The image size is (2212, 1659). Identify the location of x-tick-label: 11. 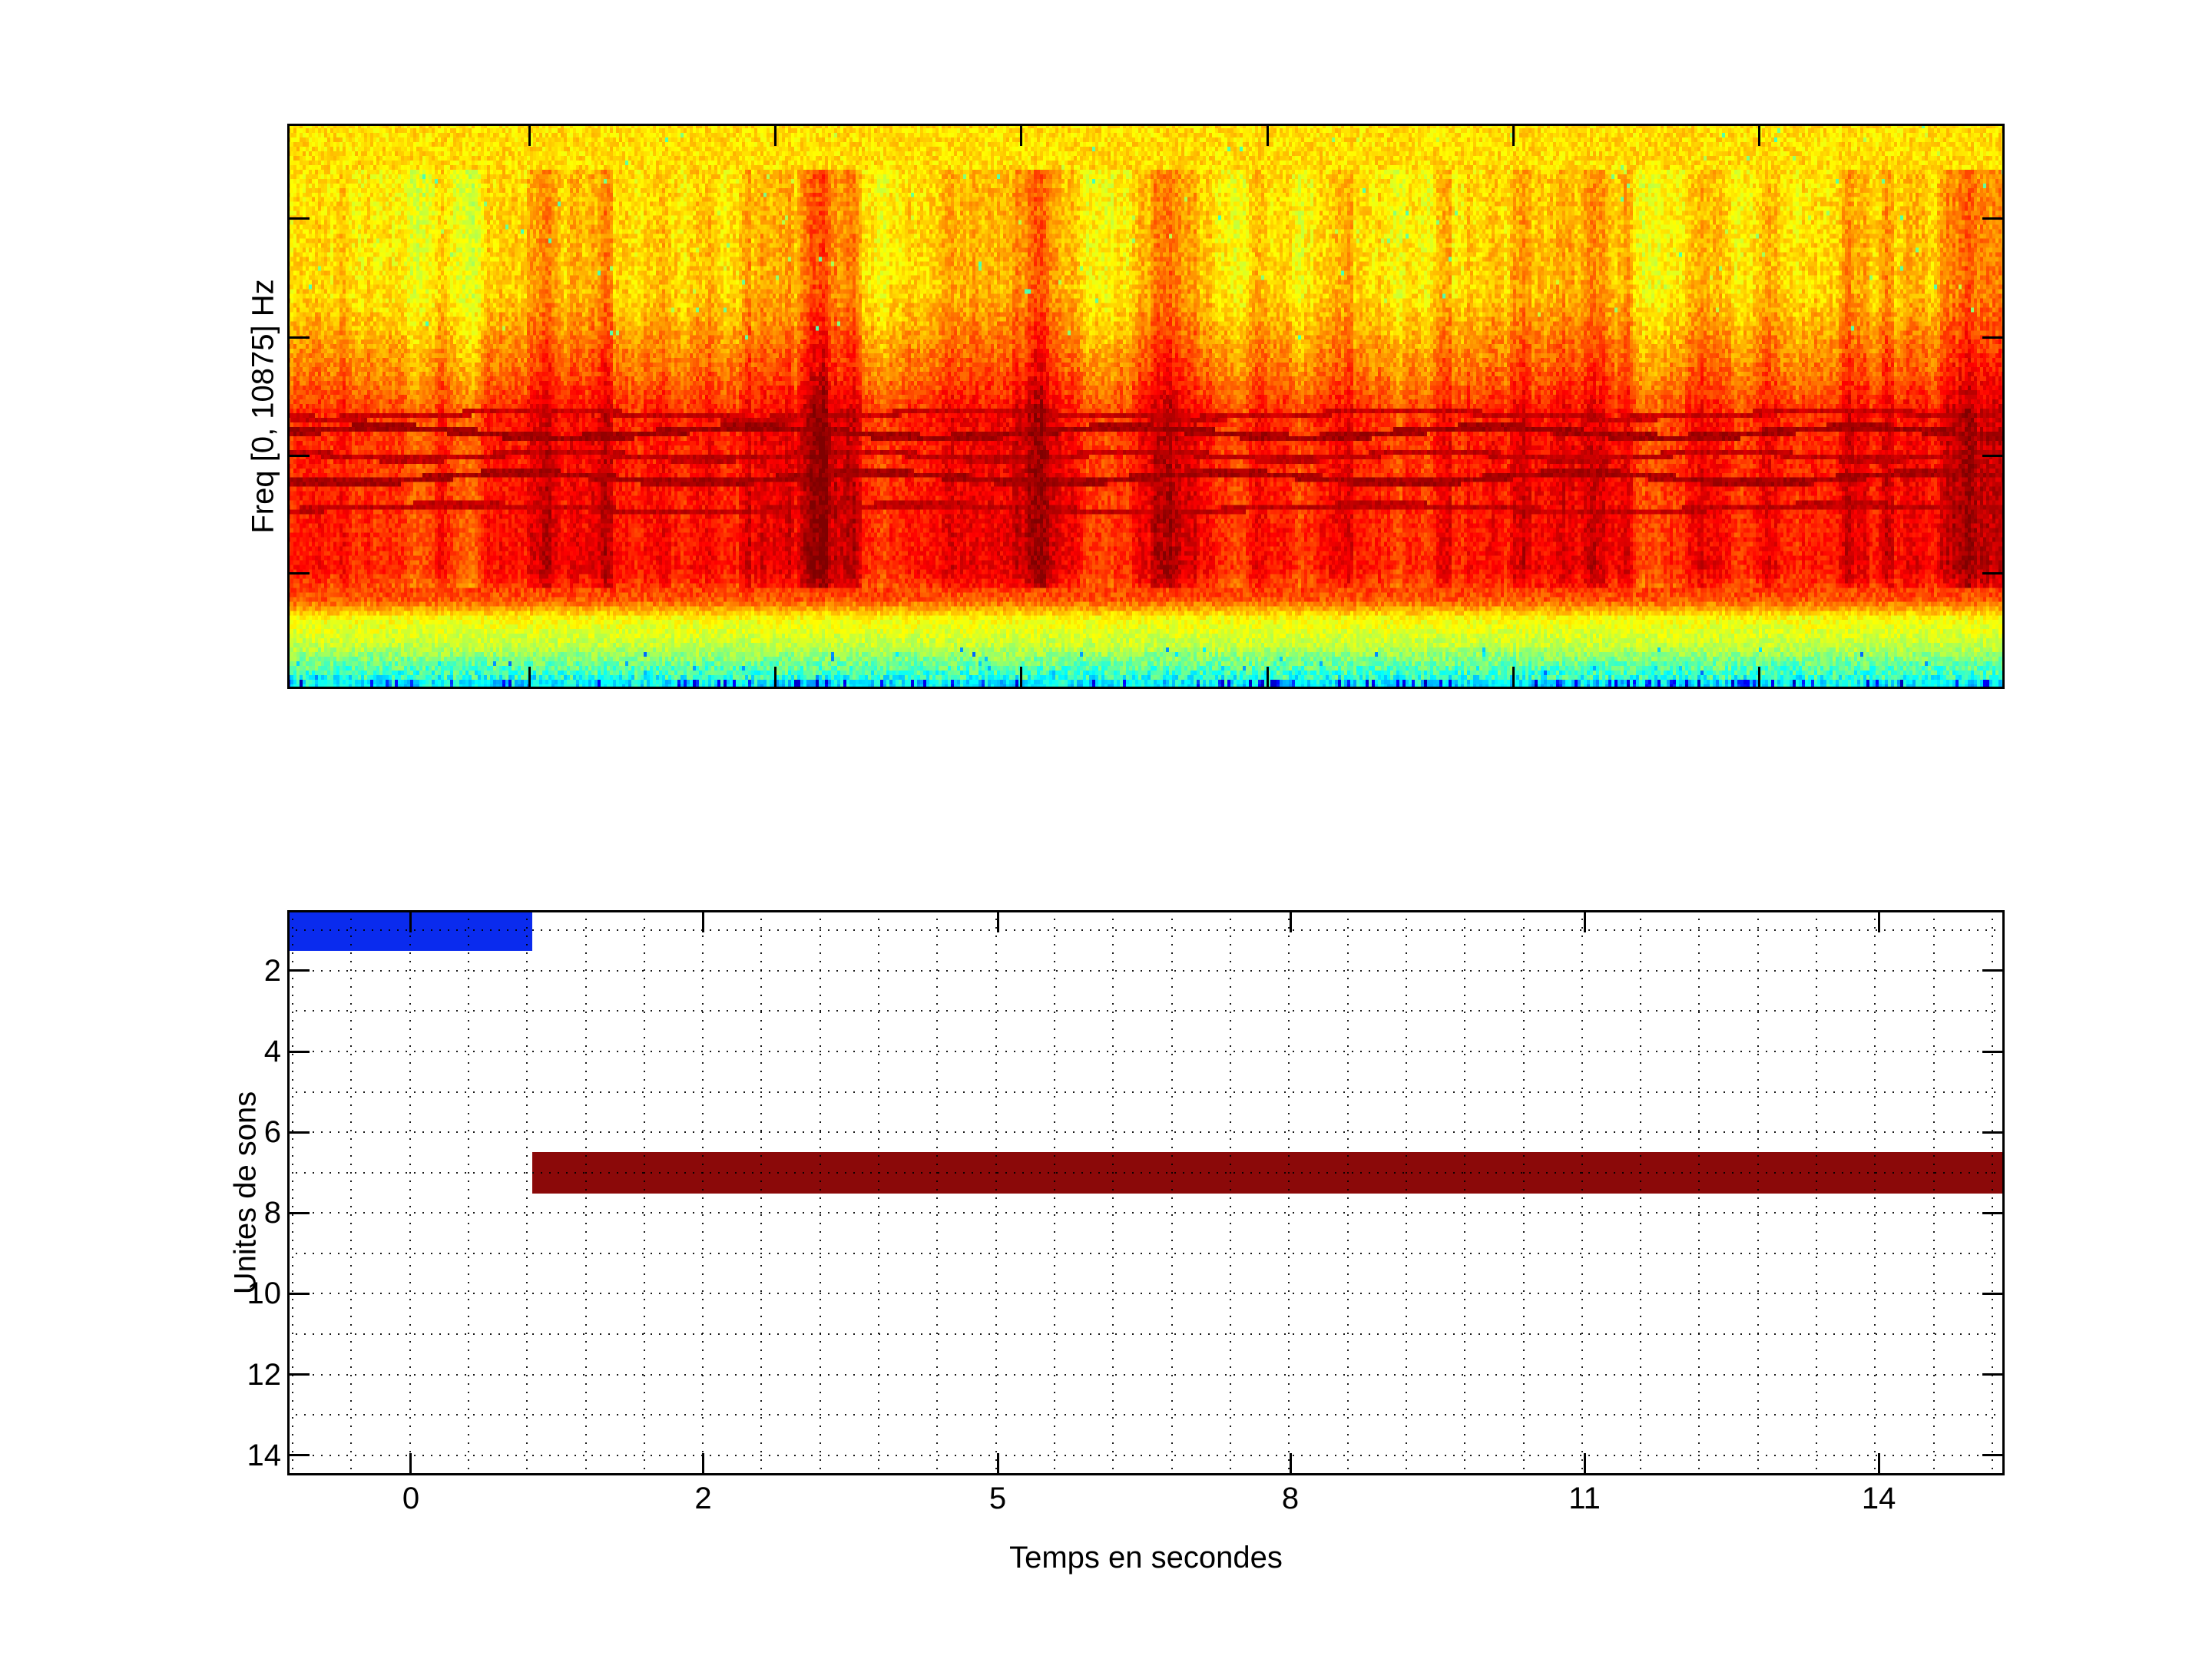
(1584, 1498).